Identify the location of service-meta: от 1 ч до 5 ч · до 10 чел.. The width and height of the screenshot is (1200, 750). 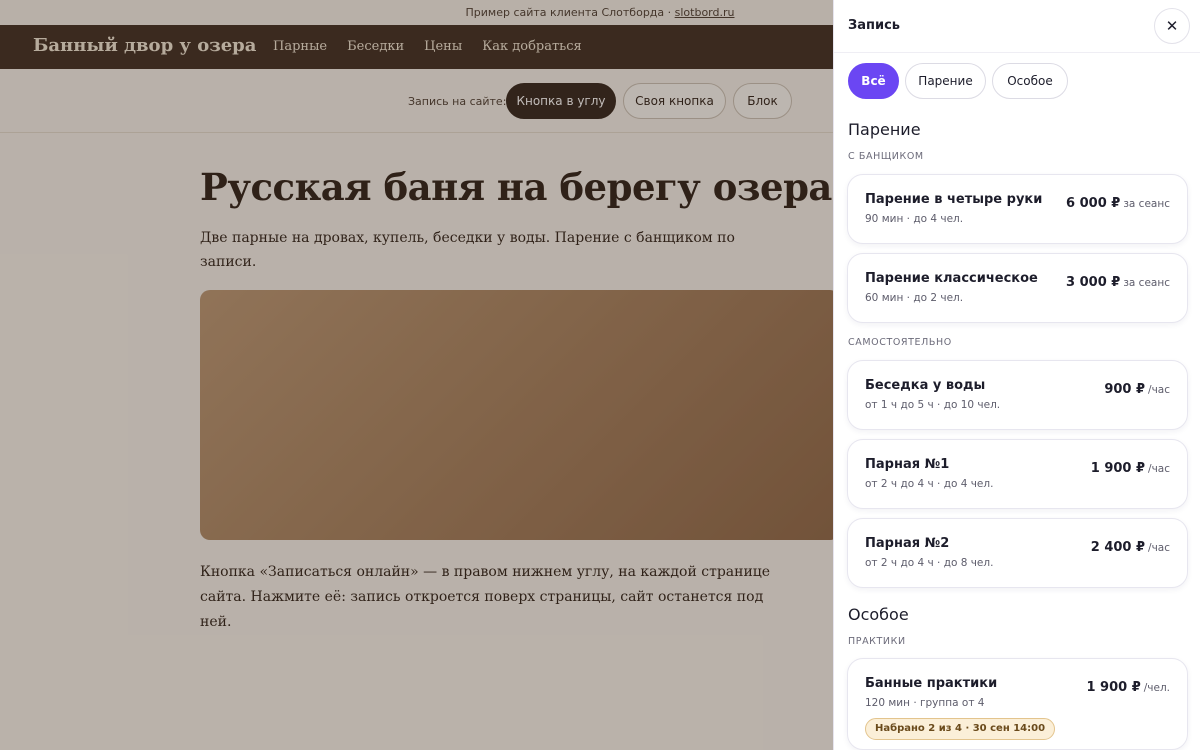
(933, 405).